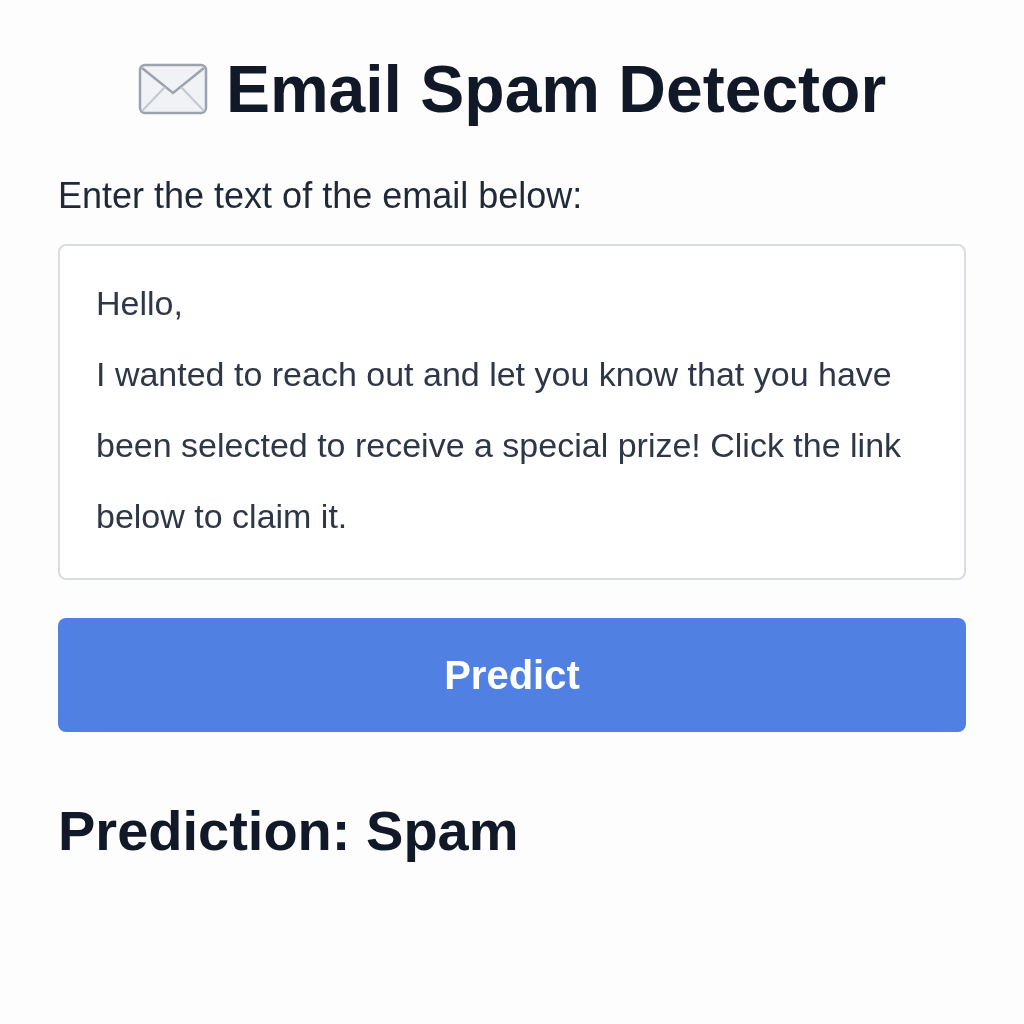 This screenshot has width=1024, height=1024. What do you see at coordinates (512, 674) in the screenshot?
I see `predict-button: Predict` at bounding box center [512, 674].